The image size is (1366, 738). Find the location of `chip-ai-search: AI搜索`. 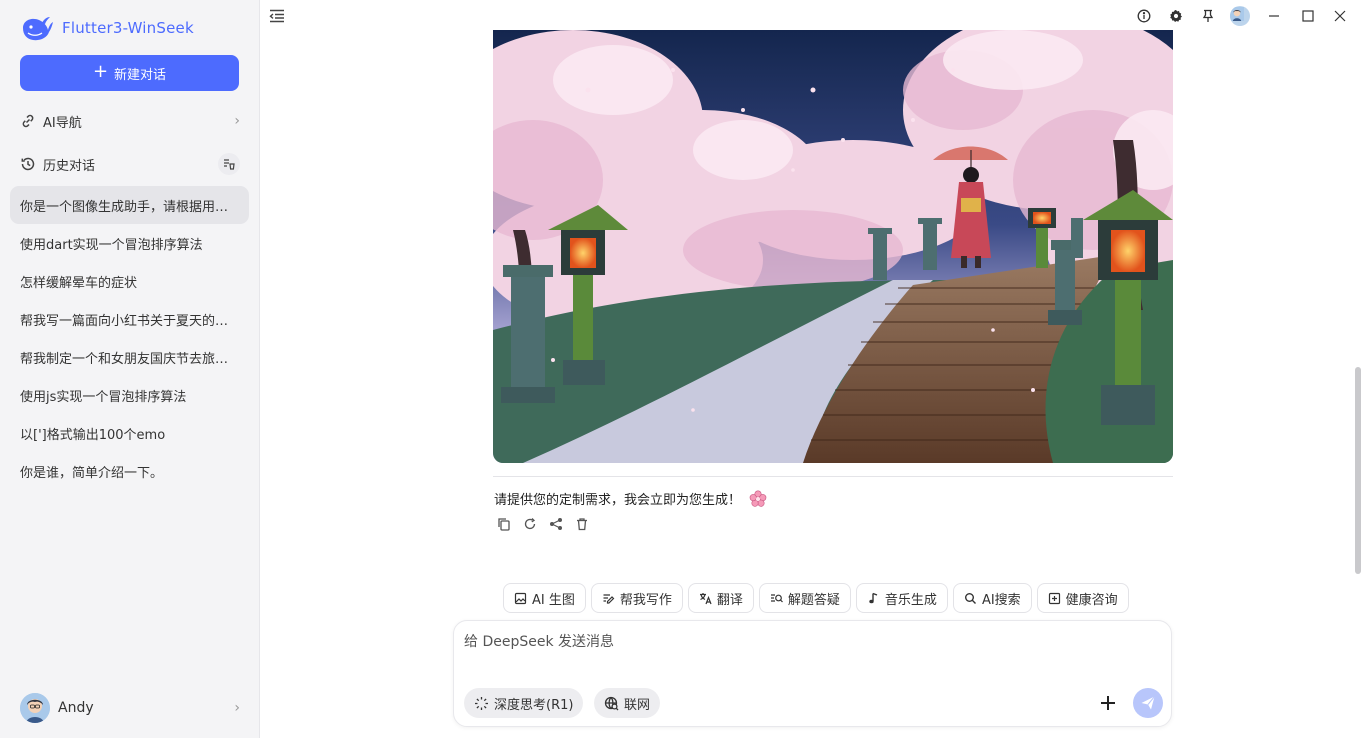

chip-ai-search: AI搜索 is located at coordinates (992, 598).